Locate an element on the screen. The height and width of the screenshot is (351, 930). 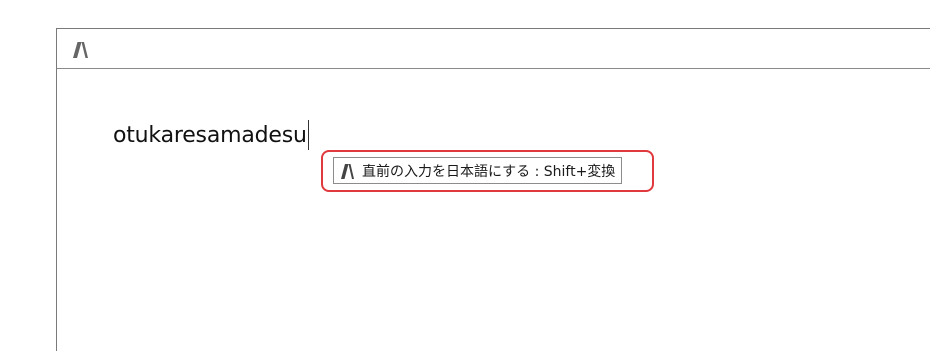
suggestion-text: 直前の入力を日本語にする : Shift+変換 is located at coordinates (489, 171).